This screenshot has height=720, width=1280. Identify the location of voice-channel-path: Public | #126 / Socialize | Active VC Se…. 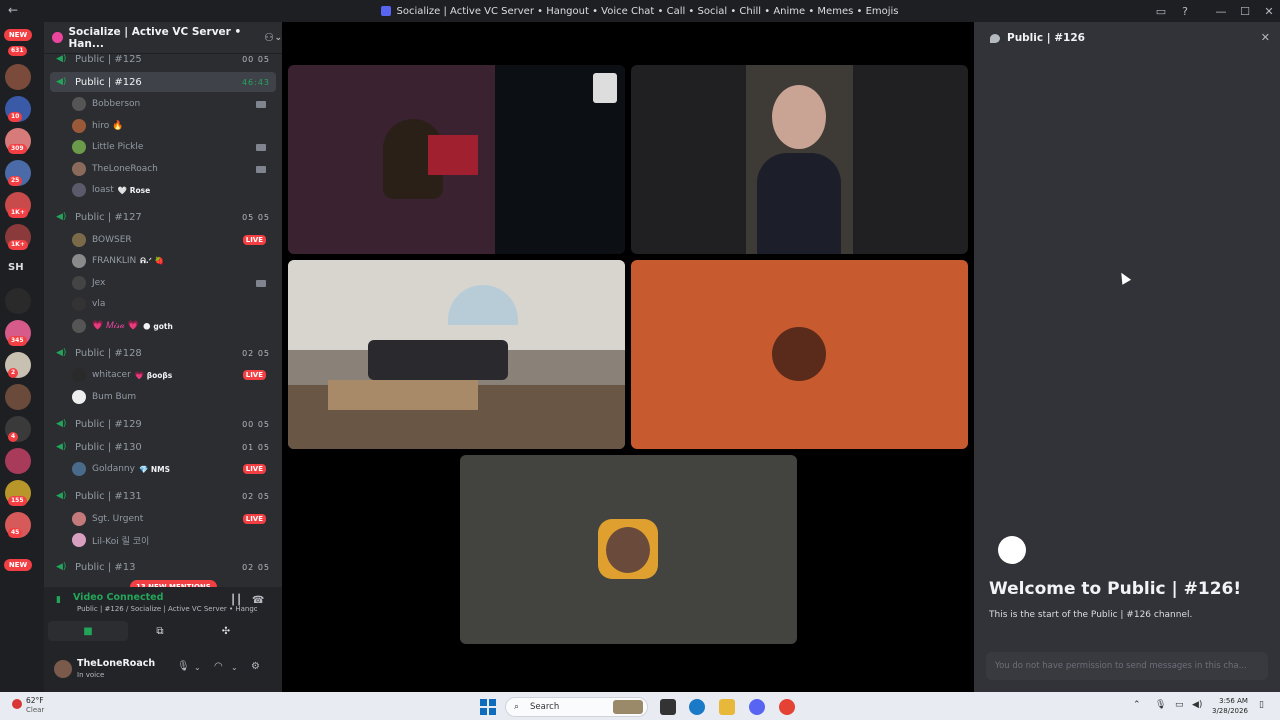
(167, 609).